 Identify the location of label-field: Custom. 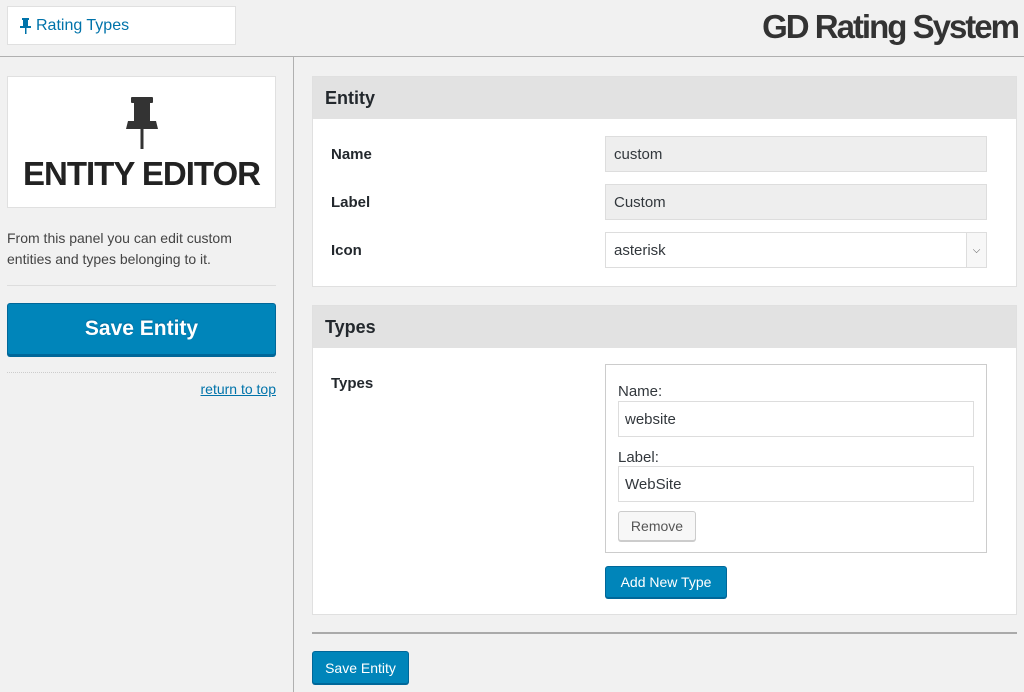
(796, 202).